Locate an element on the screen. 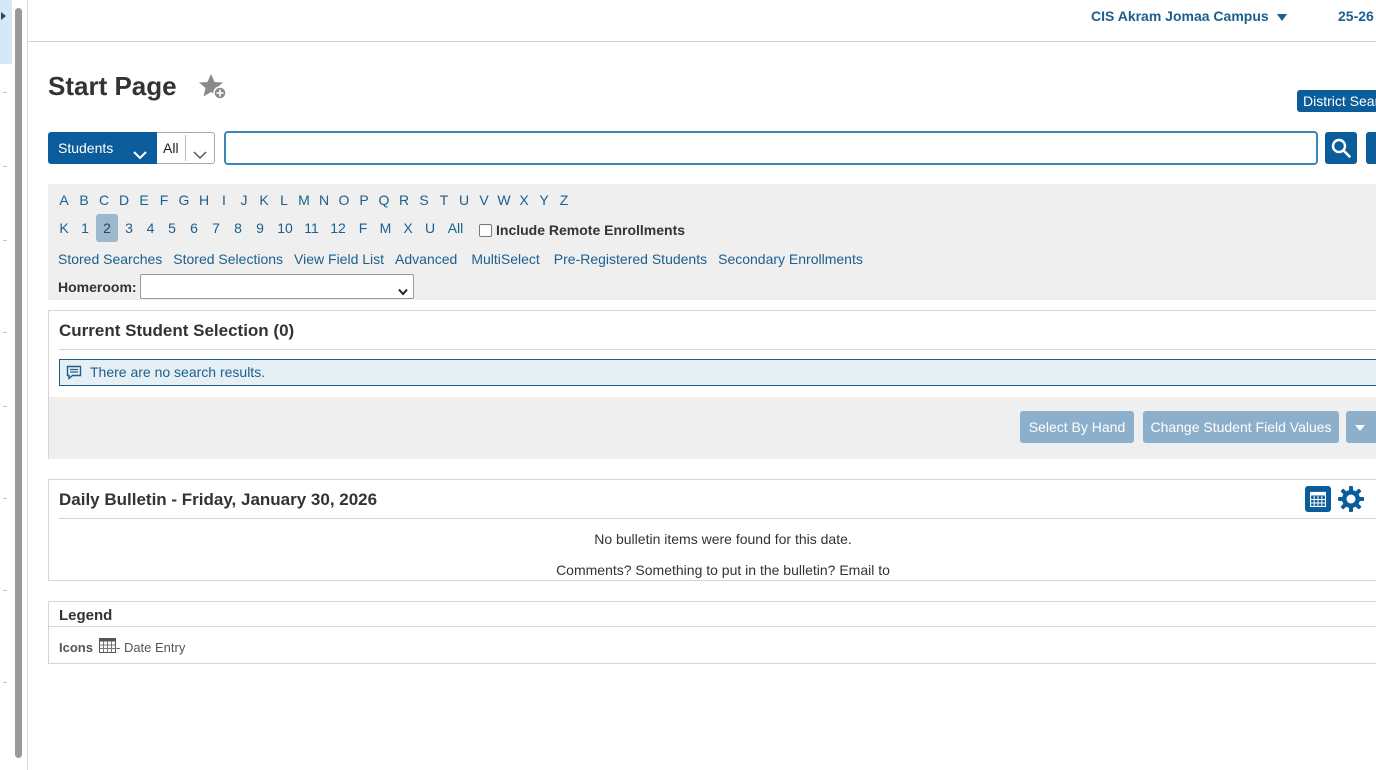  include-remote-enrollments: Include Remote Enrollments is located at coordinates (582, 230).